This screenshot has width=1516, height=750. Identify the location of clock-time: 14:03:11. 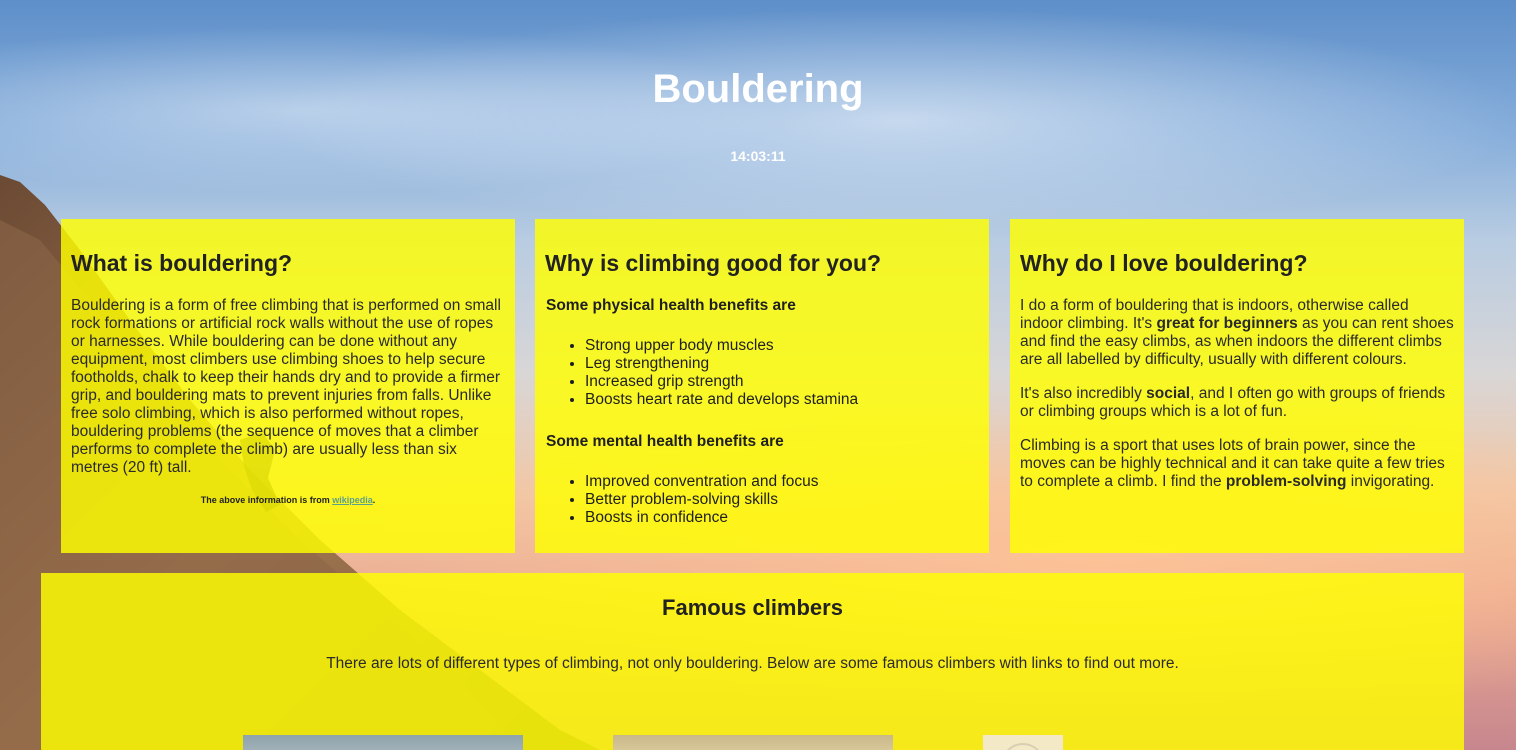
(758, 156).